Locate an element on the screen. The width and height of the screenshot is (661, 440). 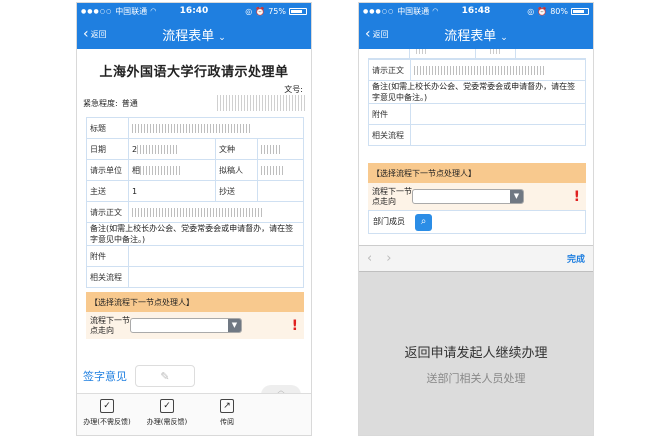
status-time: 16:48 is located at coordinates (476, 11).